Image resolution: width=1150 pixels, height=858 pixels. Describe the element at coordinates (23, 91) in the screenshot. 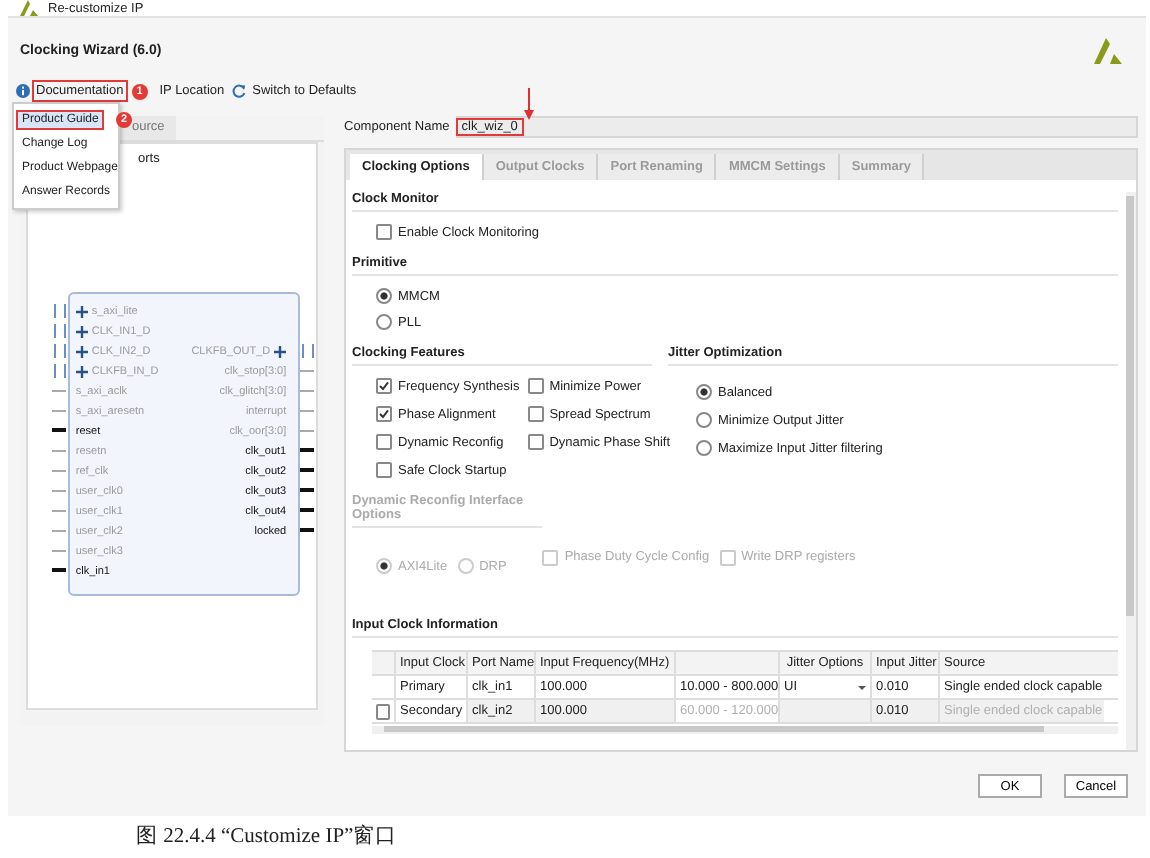

I see `info-icon` at that location.